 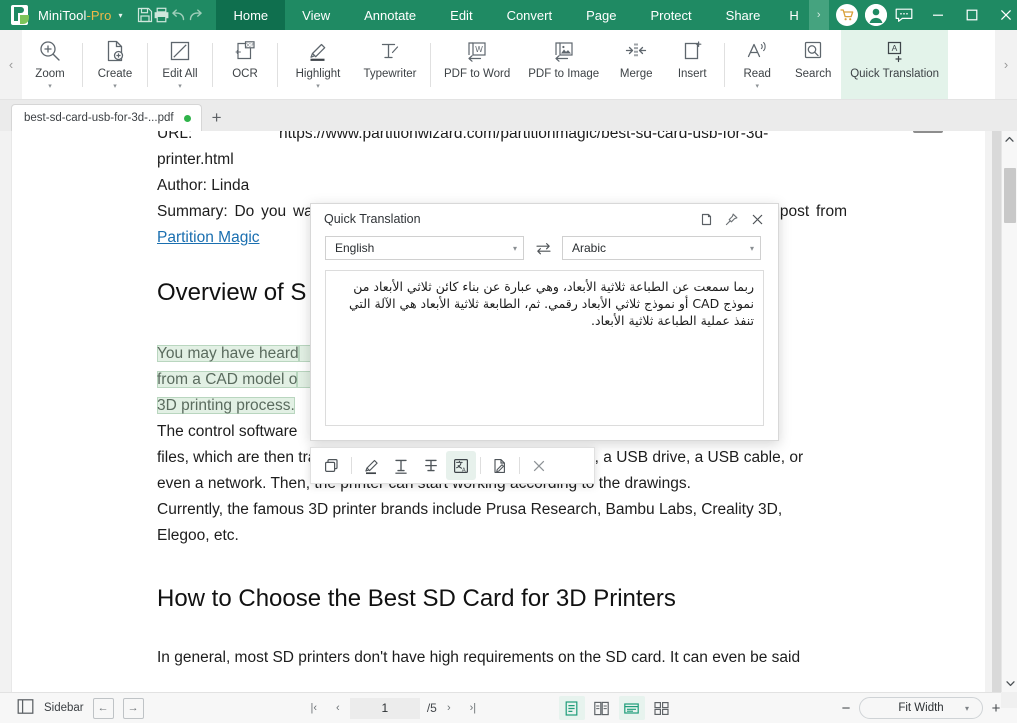 What do you see at coordinates (757, 64) in the screenshot?
I see `ribbon-button-read: Read ▾` at bounding box center [757, 64].